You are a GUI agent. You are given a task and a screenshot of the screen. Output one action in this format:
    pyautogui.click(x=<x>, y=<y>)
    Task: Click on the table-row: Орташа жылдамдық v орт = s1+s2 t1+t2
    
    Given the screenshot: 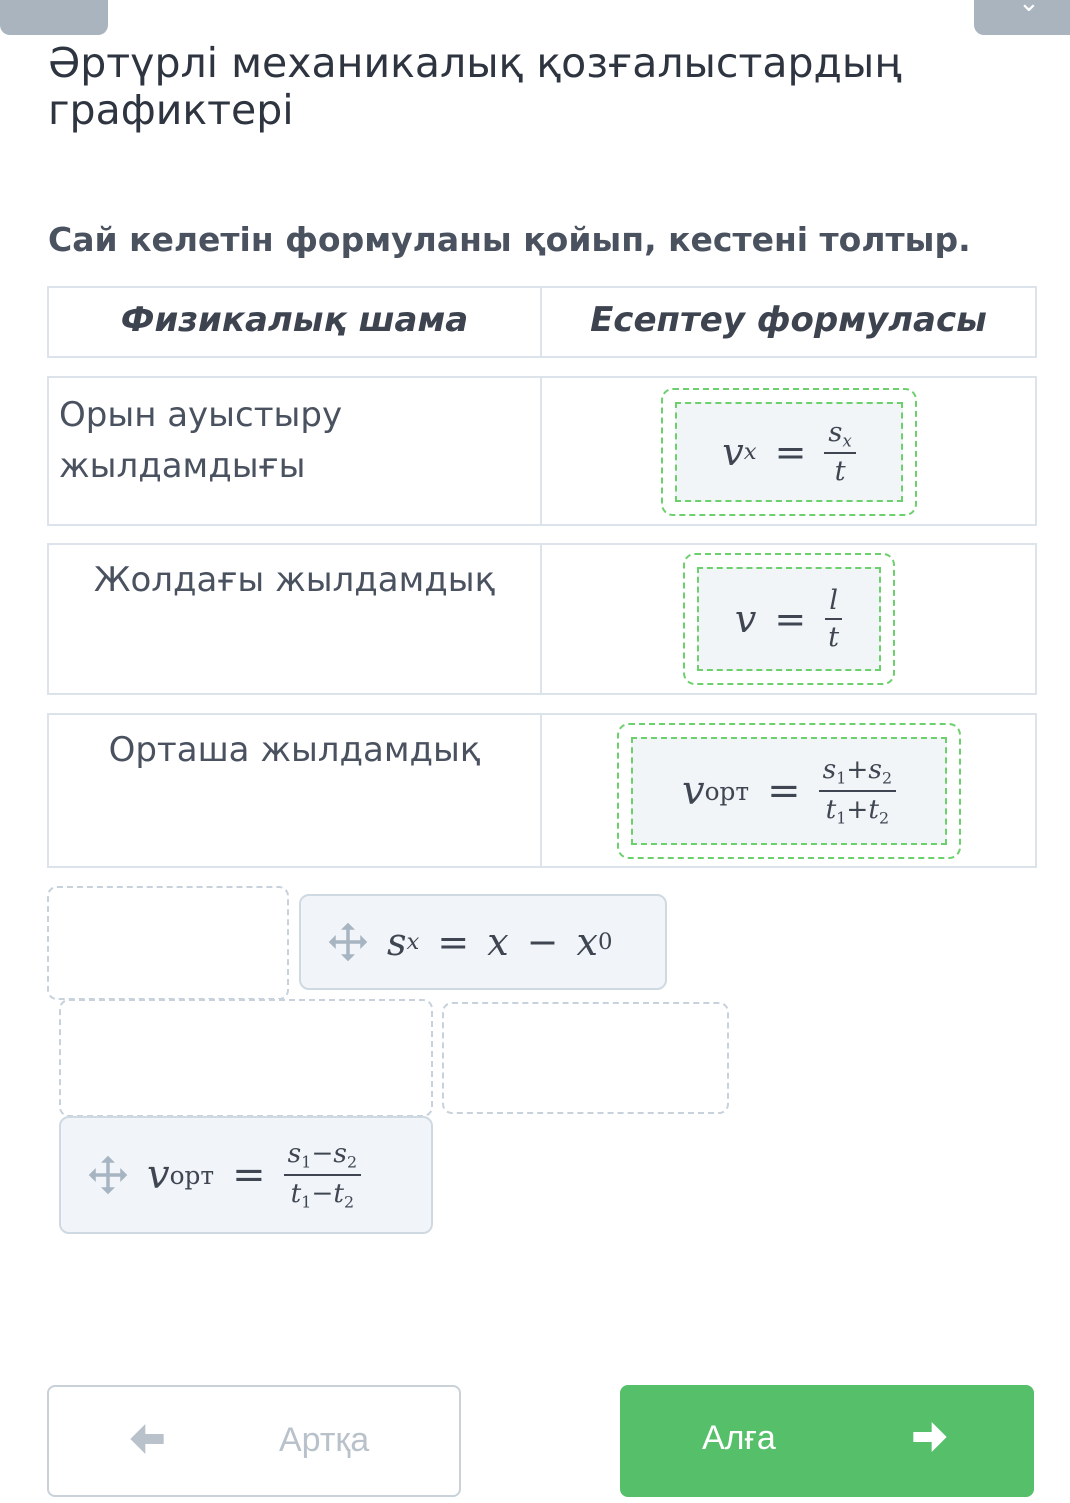 What is the action you would take?
    pyautogui.click(x=542, y=790)
    